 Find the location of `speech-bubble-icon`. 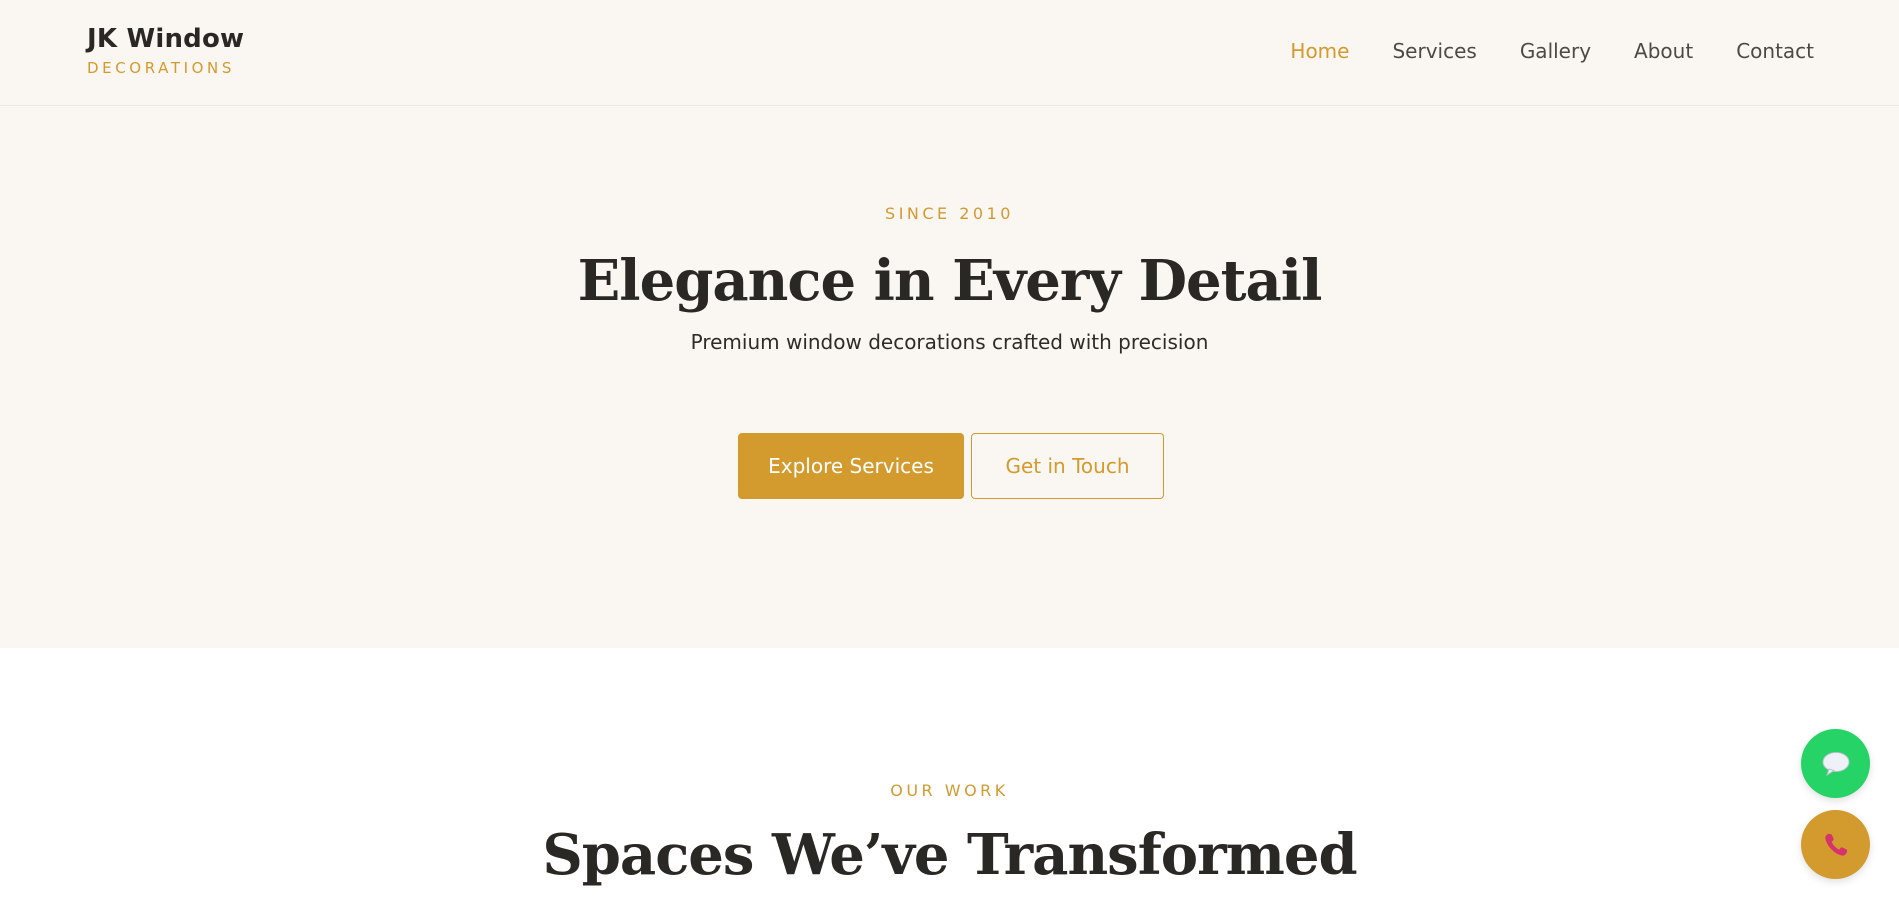

speech-bubble-icon is located at coordinates (1835, 763).